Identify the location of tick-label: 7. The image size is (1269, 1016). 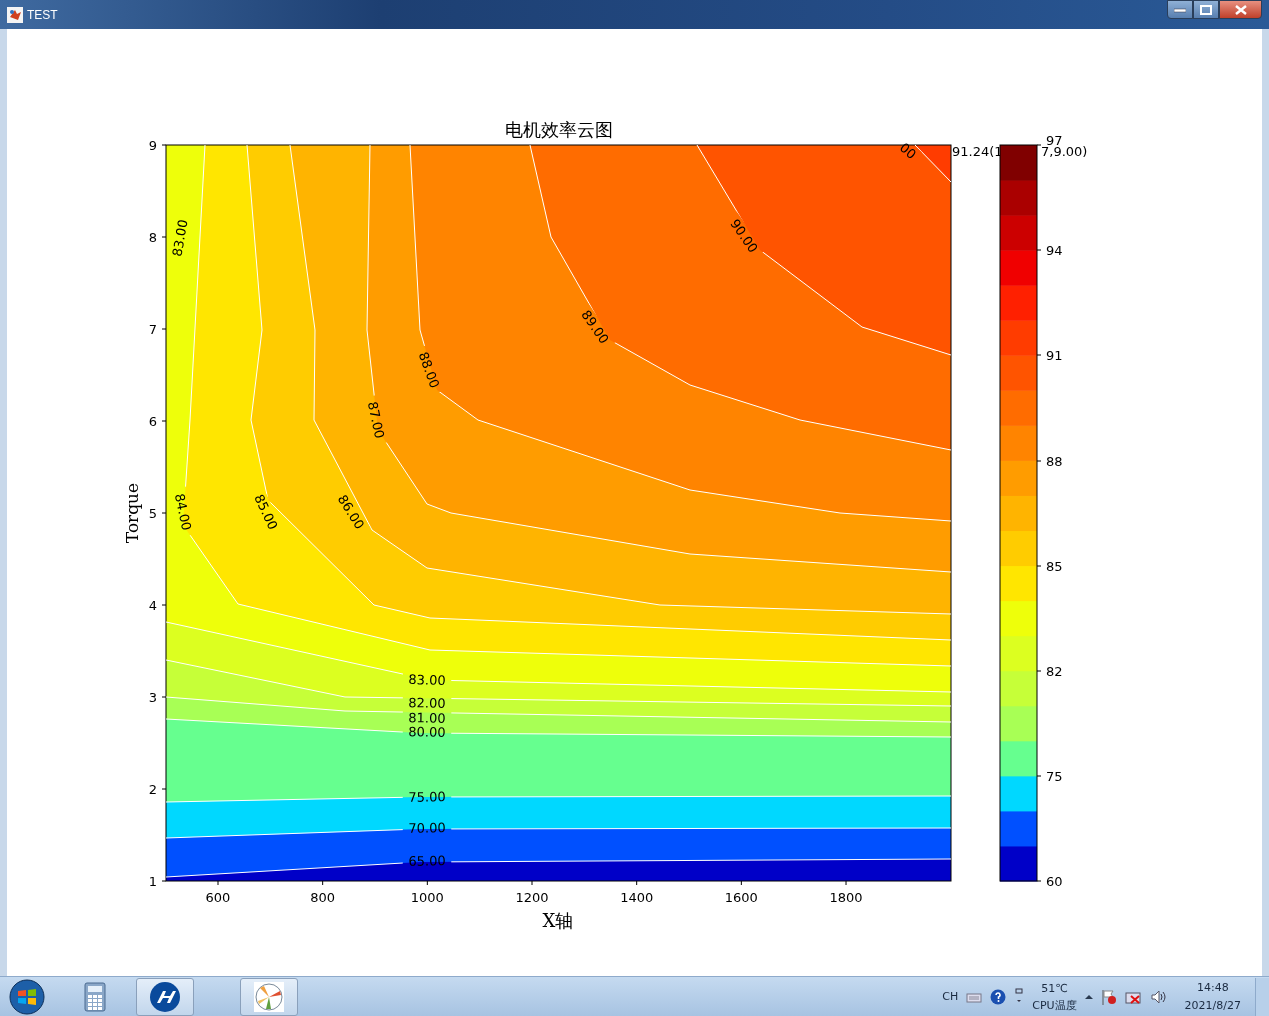
(152, 329).